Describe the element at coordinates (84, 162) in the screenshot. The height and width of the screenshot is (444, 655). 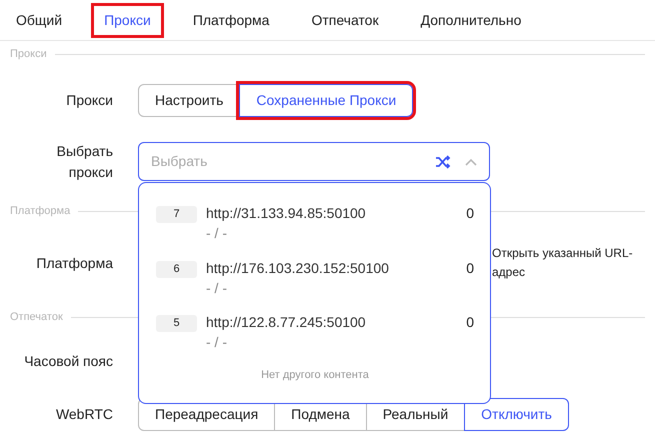
I see `field-label: Выбрать прокси` at that location.